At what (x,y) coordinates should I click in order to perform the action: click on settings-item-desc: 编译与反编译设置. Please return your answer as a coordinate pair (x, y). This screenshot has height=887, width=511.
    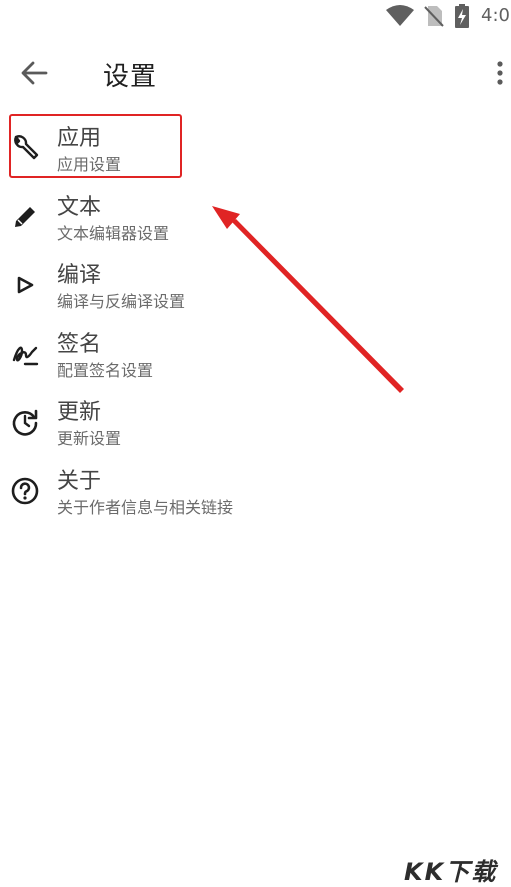
    Looking at the image, I should click on (121, 301).